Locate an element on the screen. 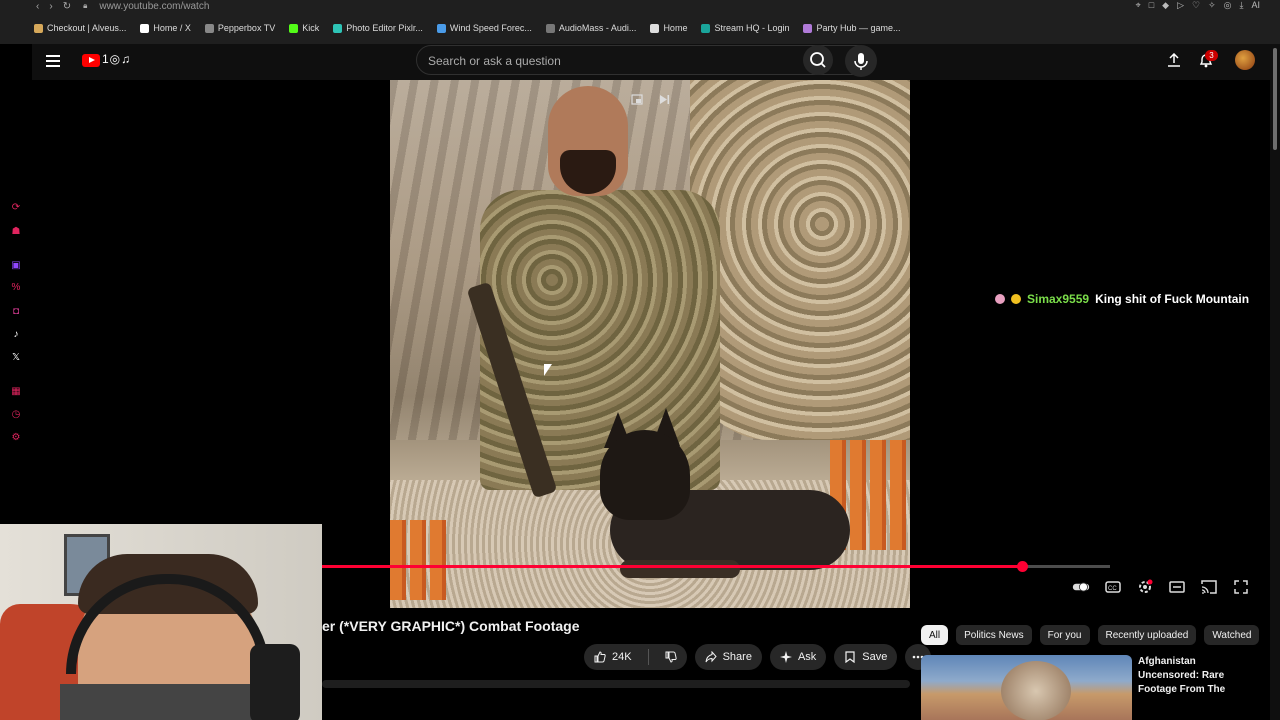 The height and width of the screenshot is (720, 1280). bookmark-item: Kick is located at coordinates (304, 28).